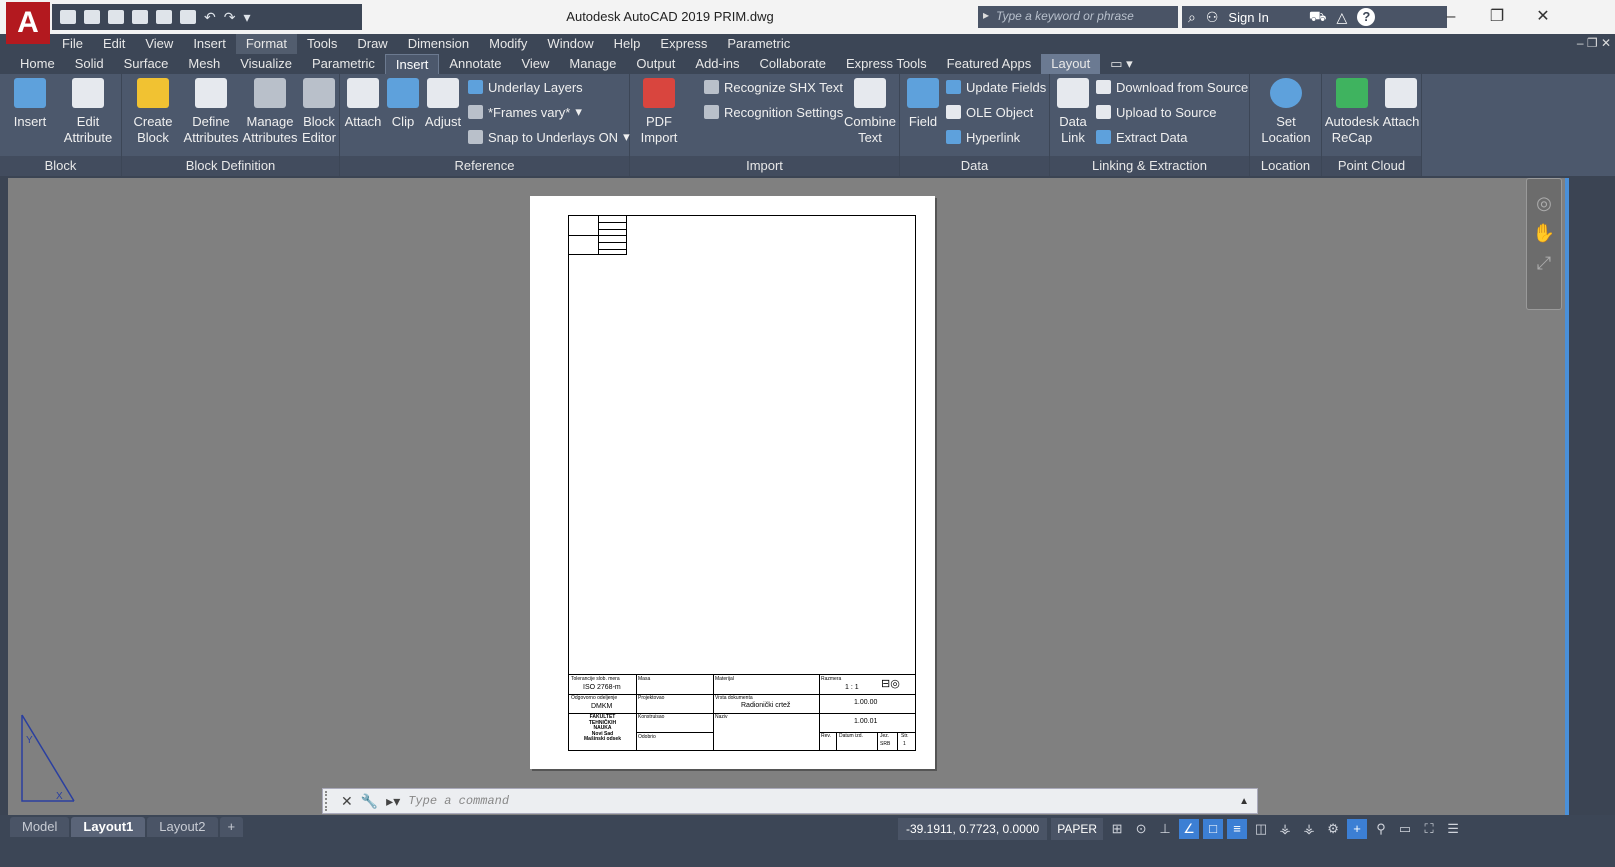  What do you see at coordinates (659, 112) in the screenshot?
I see `pdf-import-button: PDF Import` at bounding box center [659, 112].